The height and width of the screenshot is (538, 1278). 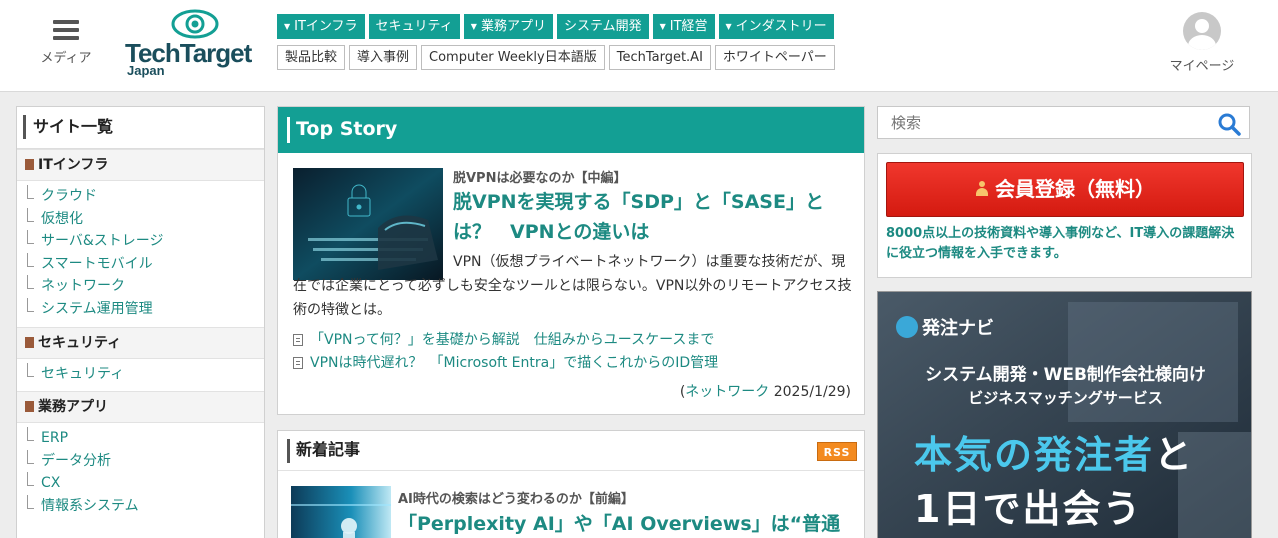 I want to click on sidebar-item-virtualization: 仮想化, so click(x=140, y=219).